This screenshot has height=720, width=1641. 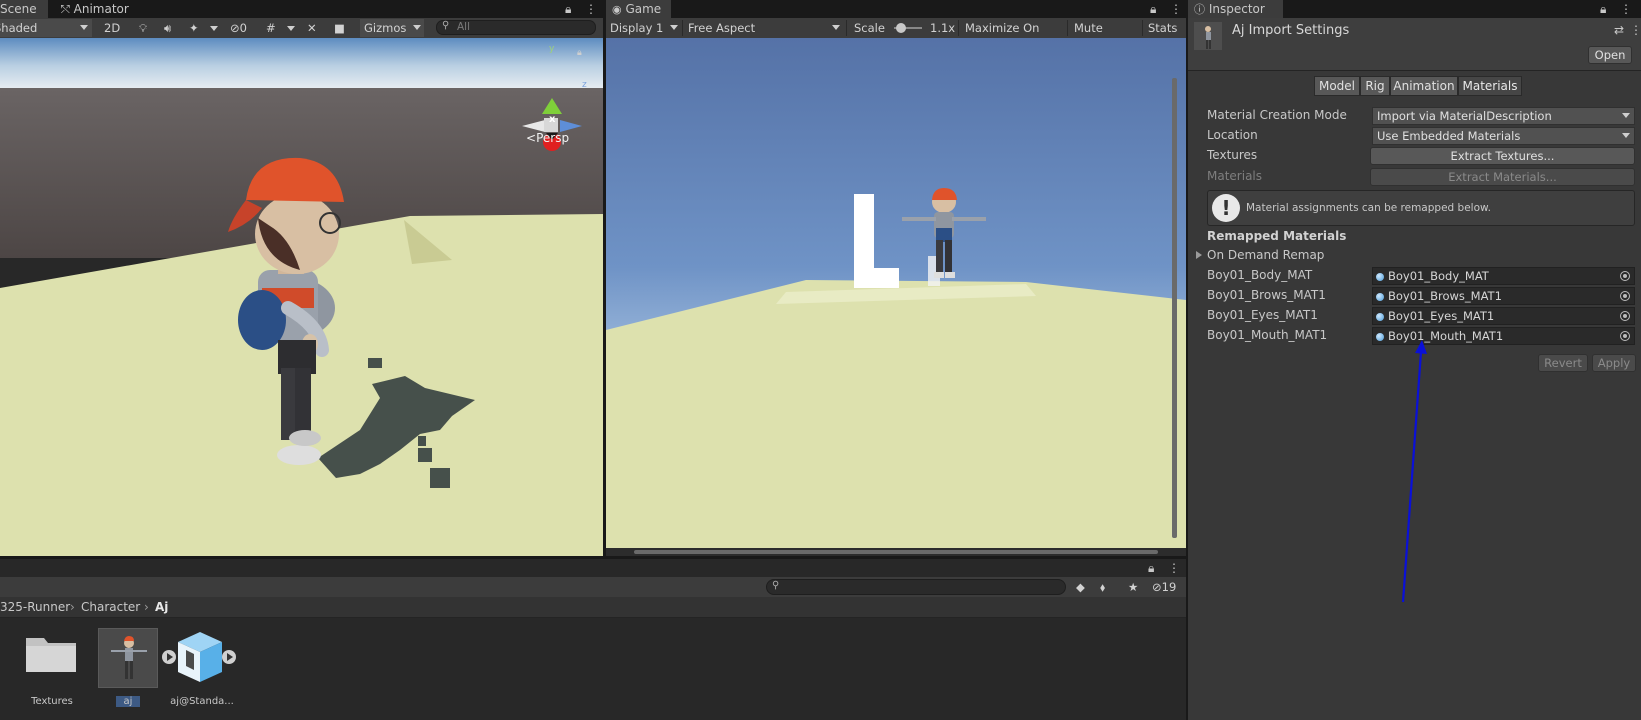 What do you see at coordinates (52, 701) in the screenshot?
I see `asset-label: Textures` at bounding box center [52, 701].